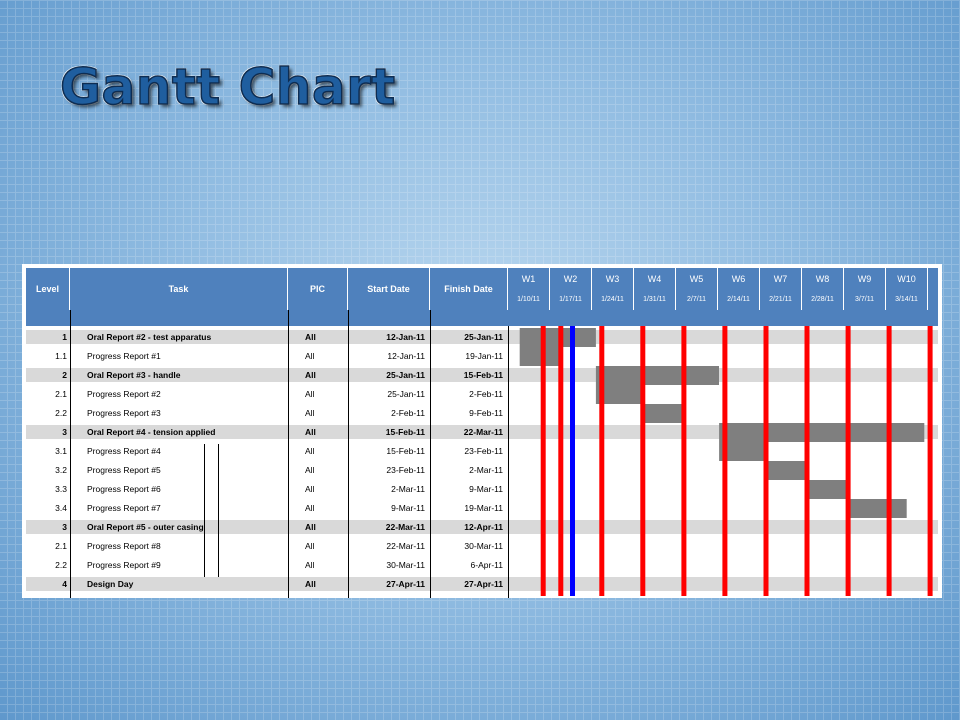 The height and width of the screenshot is (720, 960). I want to click on slide-title: Gantt Chart, so click(227, 87).